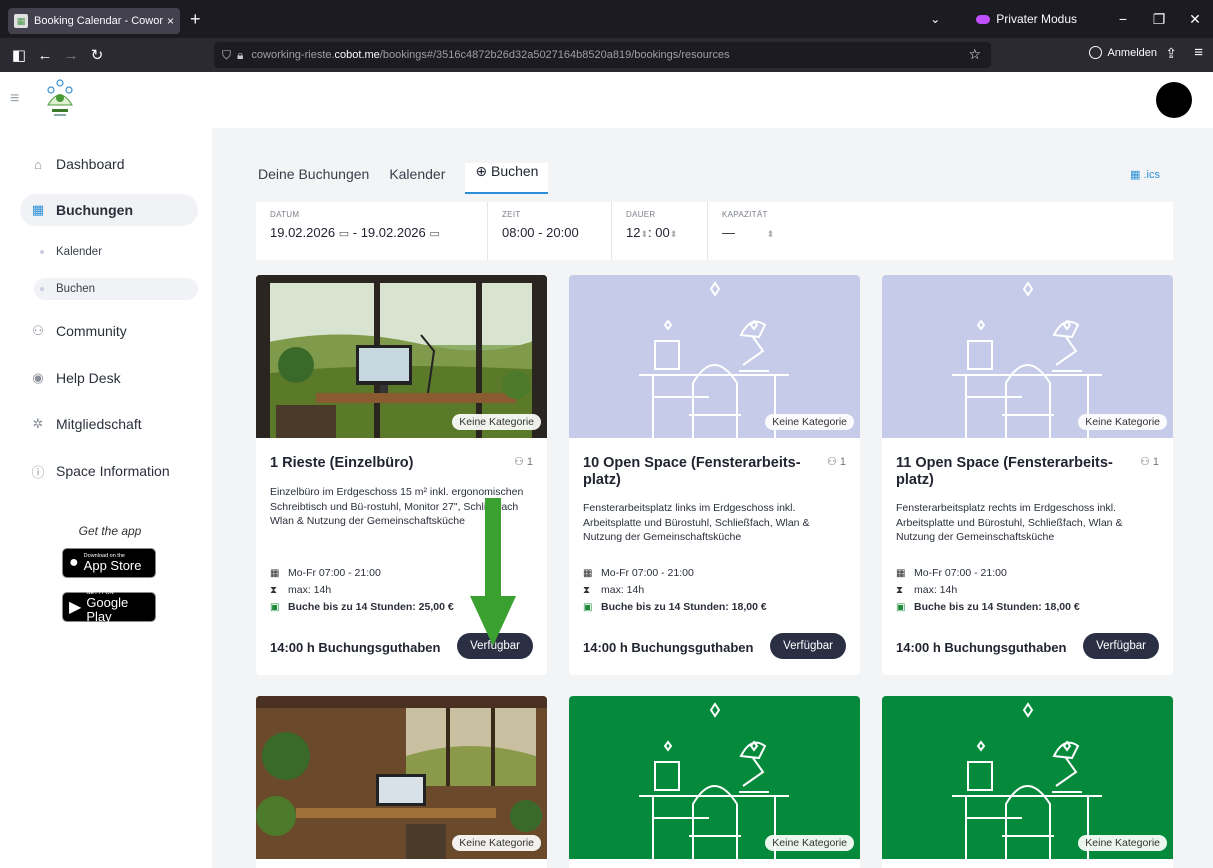 The height and width of the screenshot is (868, 1213). I want to click on dauer-label: DAUER, so click(641, 214).